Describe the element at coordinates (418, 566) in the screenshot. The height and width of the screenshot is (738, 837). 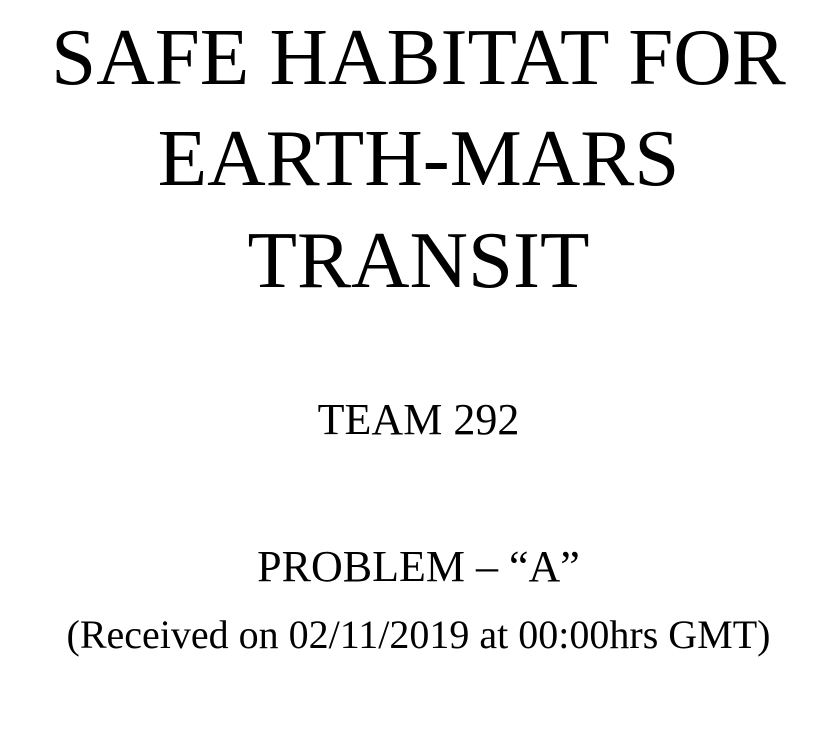
I see `problem-label: PROBLEM – “A”` at that location.